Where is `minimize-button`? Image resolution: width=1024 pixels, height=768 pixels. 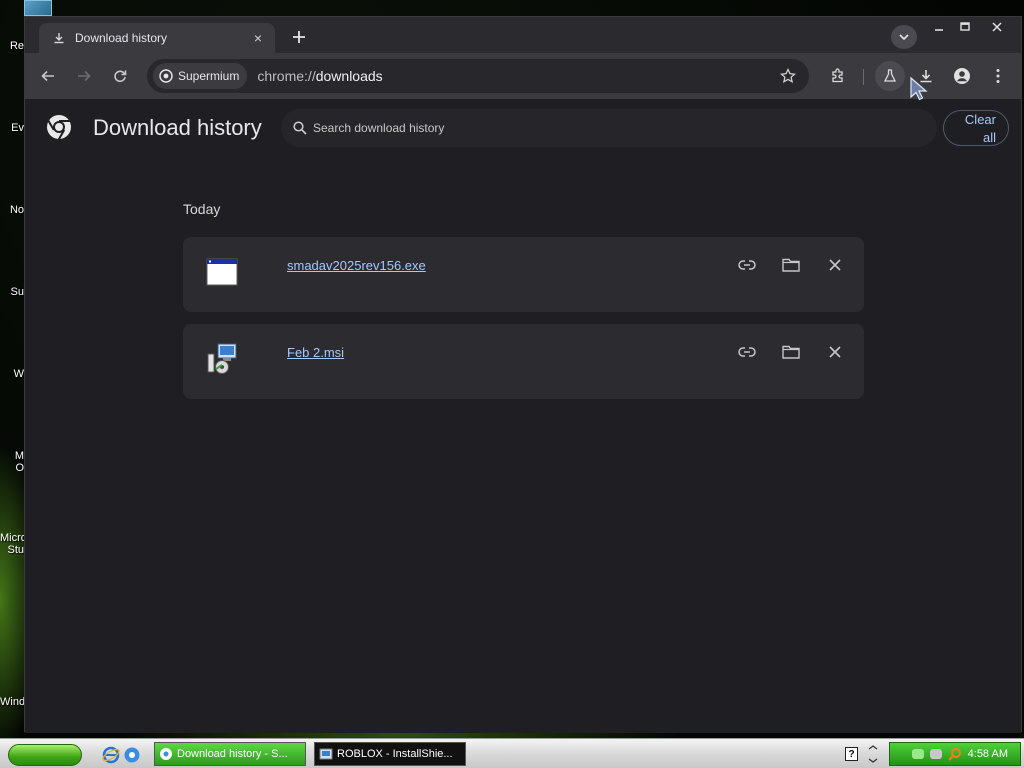 minimize-button is located at coordinates (939, 27).